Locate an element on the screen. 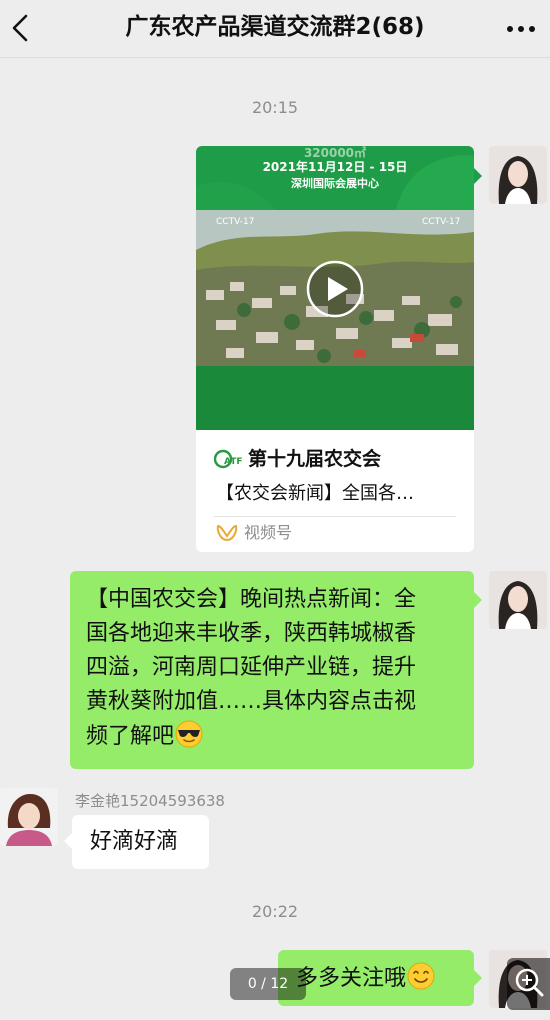 Image resolution: width=550 pixels, height=1020 pixels. card-source-label: 视频号 is located at coordinates (268, 532).